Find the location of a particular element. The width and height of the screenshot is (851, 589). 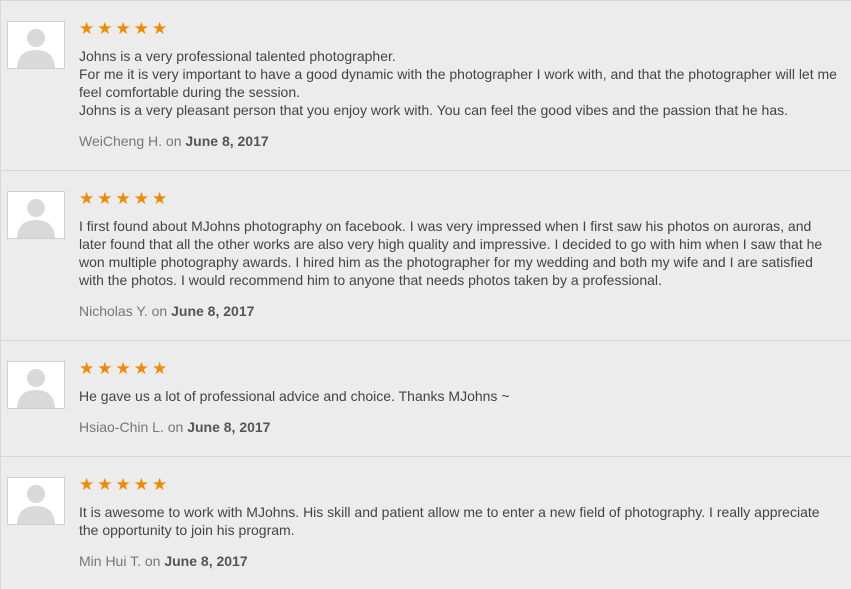

review-author: Min Hui T. is located at coordinates (110, 561).